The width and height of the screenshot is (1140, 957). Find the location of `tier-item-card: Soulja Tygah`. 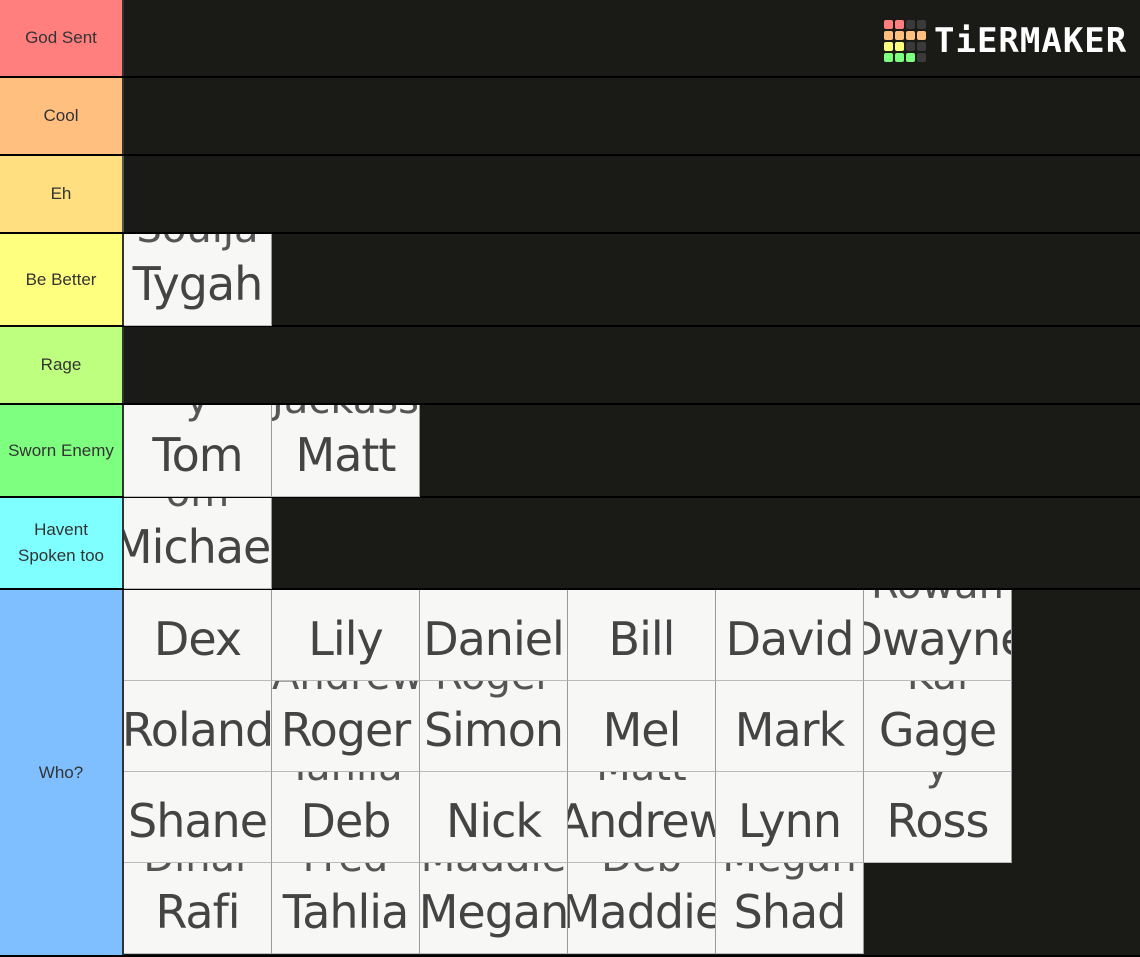

tier-item-card: Soulja Tygah is located at coordinates (198, 280).